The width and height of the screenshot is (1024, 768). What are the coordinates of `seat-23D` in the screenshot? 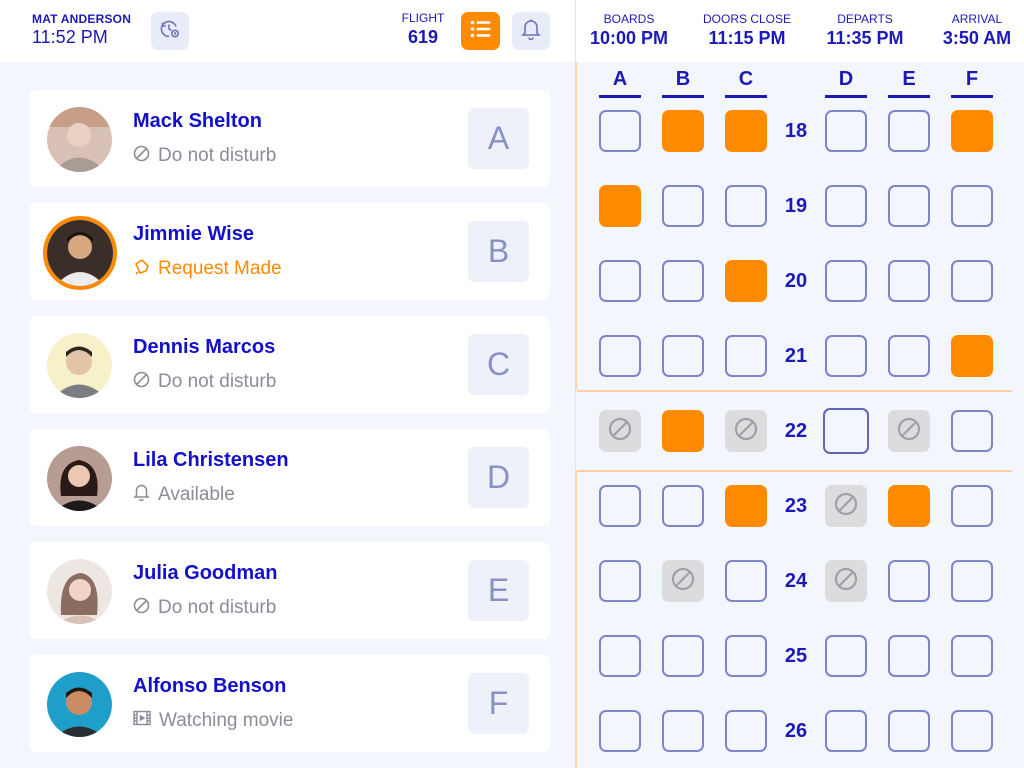 It's located at (846, 506).